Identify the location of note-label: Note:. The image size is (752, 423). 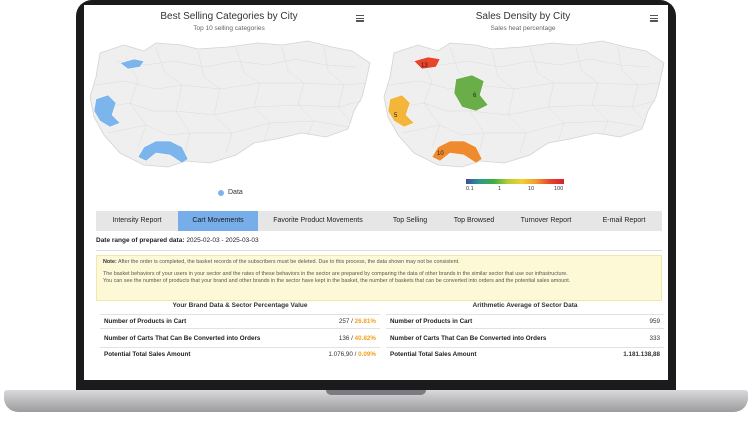
(110, 262).